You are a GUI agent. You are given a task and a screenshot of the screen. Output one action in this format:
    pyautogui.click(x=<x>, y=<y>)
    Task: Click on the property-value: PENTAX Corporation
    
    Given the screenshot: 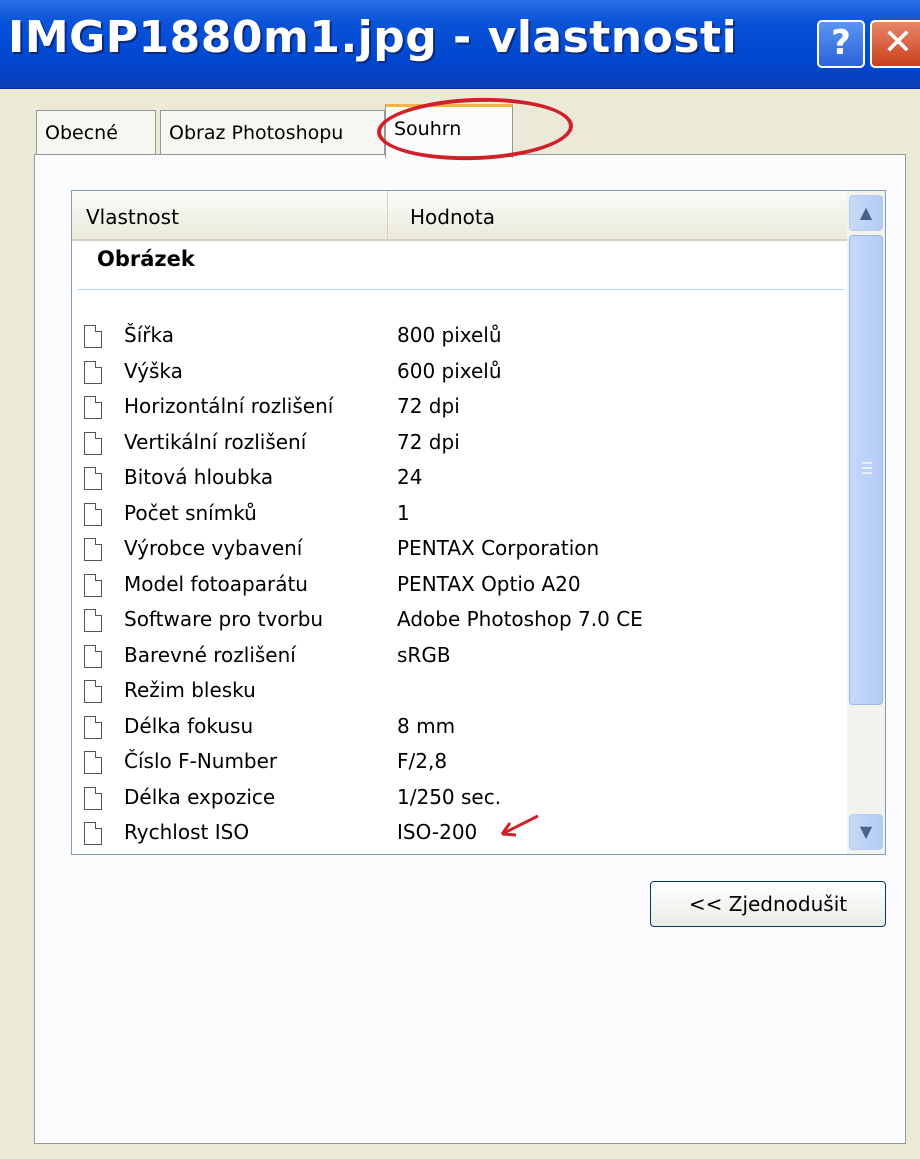 What is the action you would take?
    pyautogui.click(x=498, y=548)
    